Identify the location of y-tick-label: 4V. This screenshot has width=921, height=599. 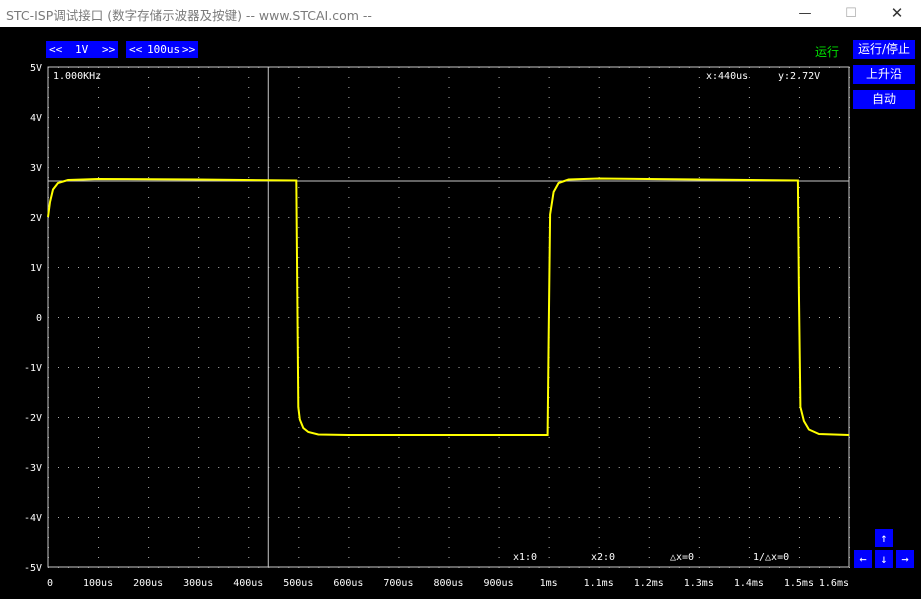
(36, 118).